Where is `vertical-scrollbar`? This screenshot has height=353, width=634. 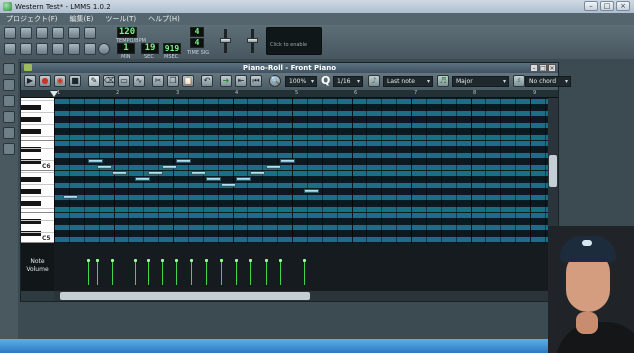 vertical-scrollbar is located at coordinates (553, 170).